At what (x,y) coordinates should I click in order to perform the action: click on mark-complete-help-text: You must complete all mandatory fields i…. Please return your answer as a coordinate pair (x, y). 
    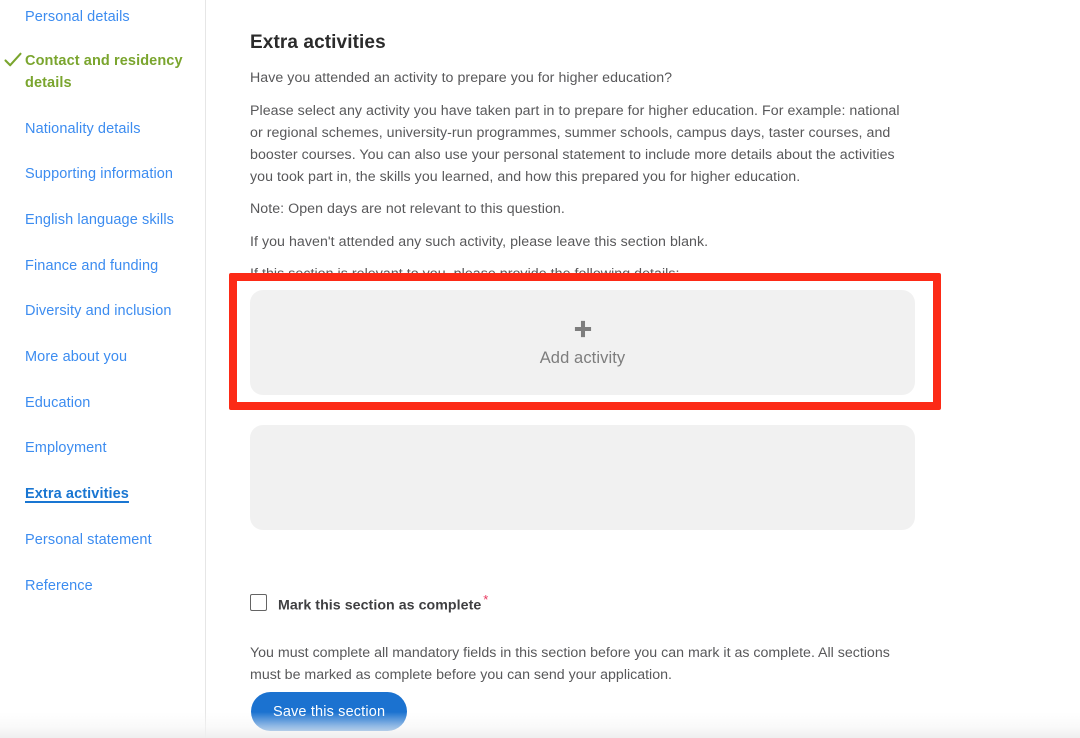
    Looking at the image, I should click on (570, 664).